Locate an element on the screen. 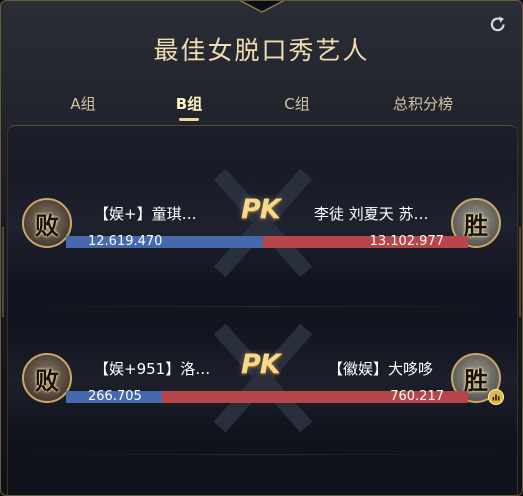 The image size is (523, 496). tab-group-b: B组 is located at coordinates (189, 107).